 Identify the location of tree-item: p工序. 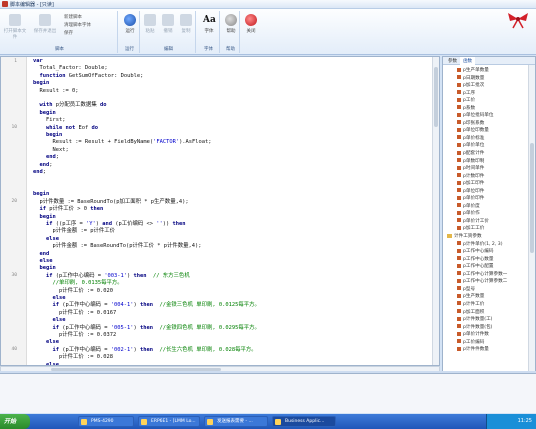
(485, 94).